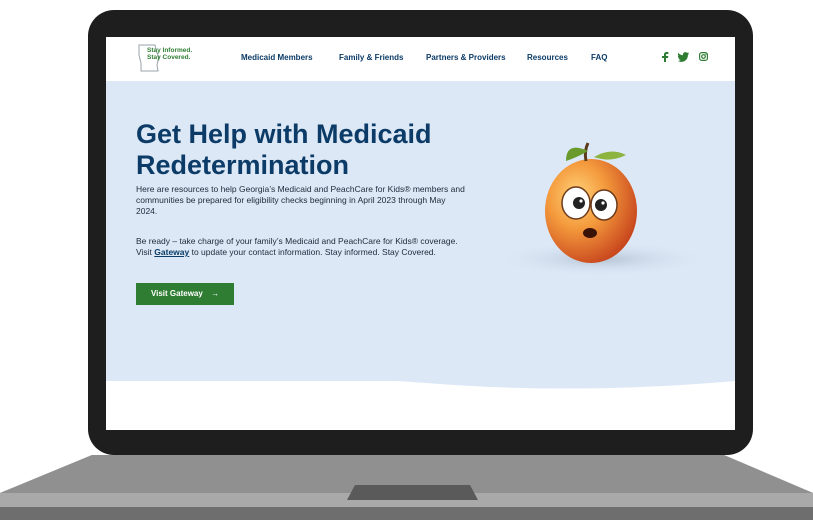 This screenshot has width=813, height=520. I want to click on twitter-icon, so click(683, 58).